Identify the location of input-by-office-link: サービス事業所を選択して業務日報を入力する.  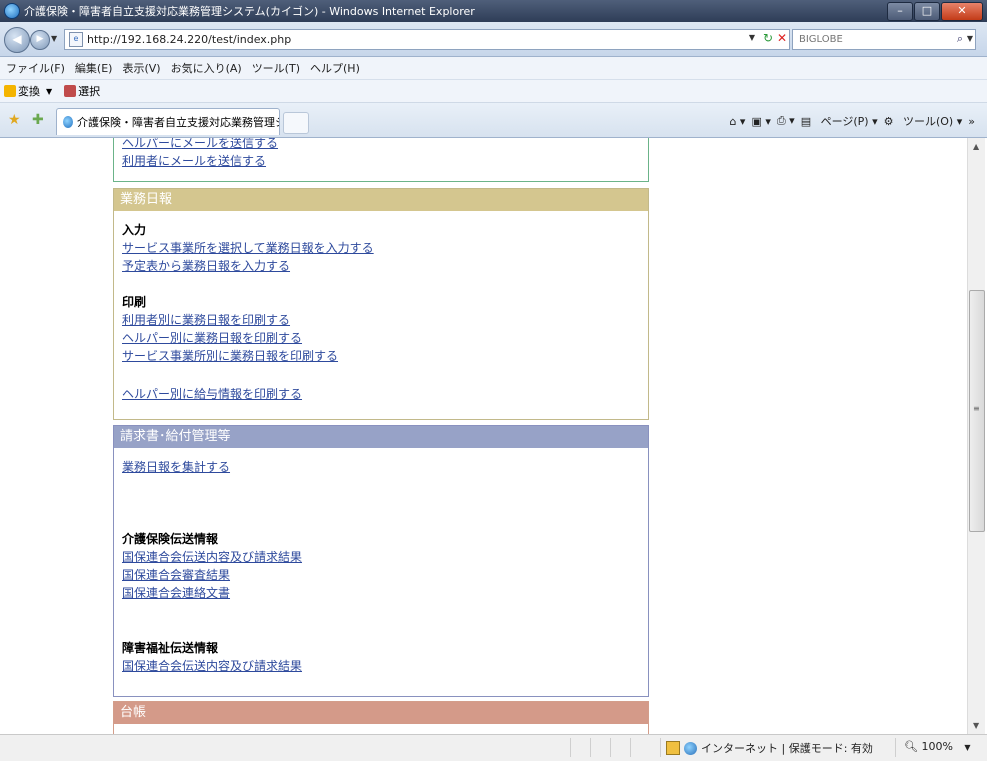
(381, 248).